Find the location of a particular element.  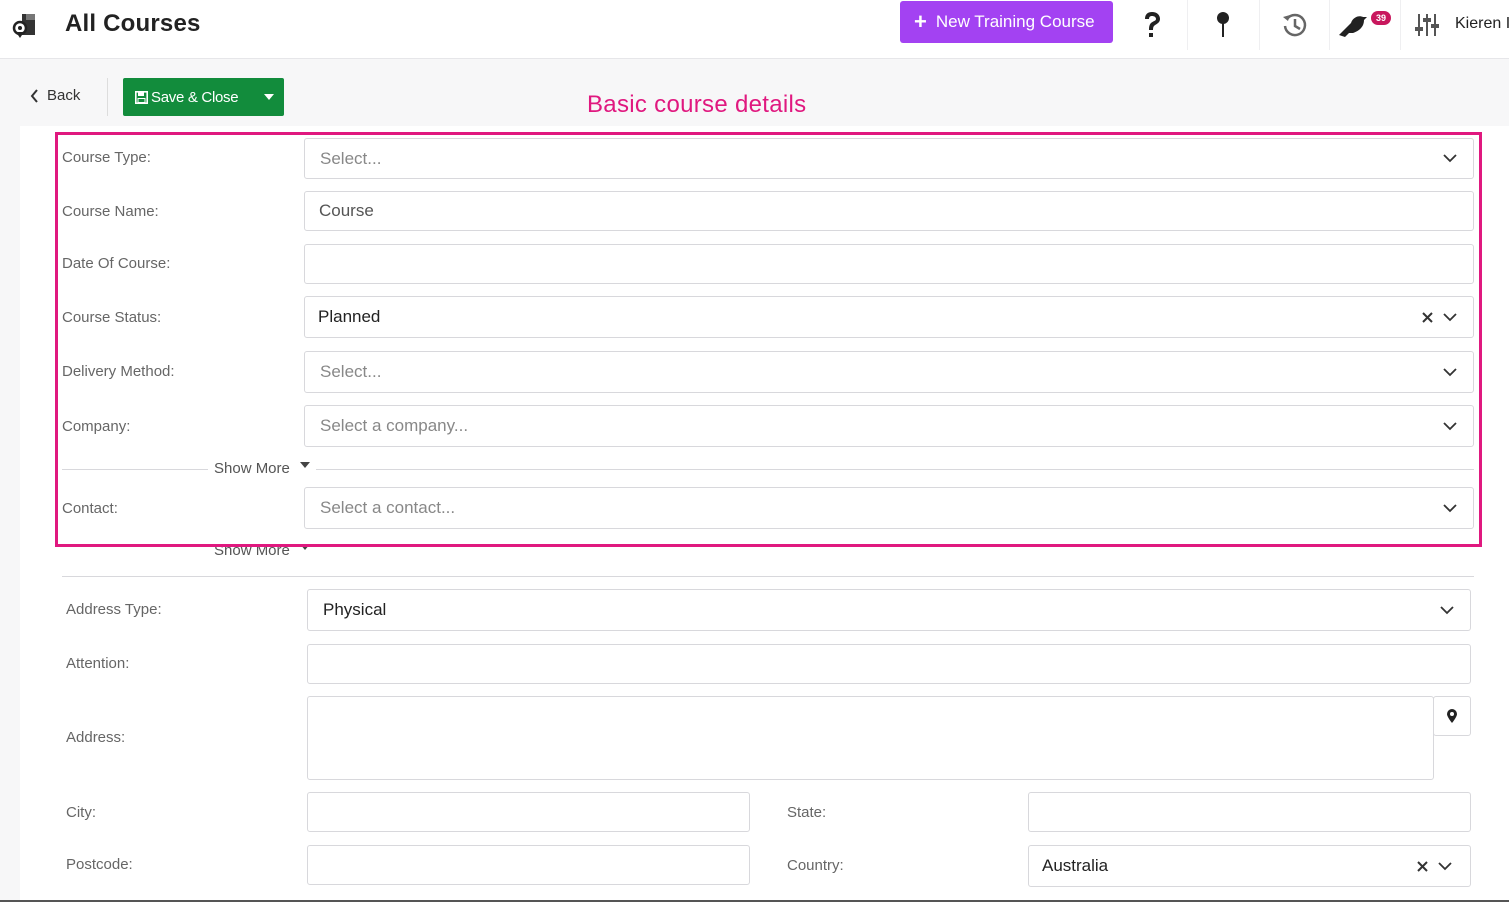

save-close-button-group: Save & Close is located at coordinates (203, 97).